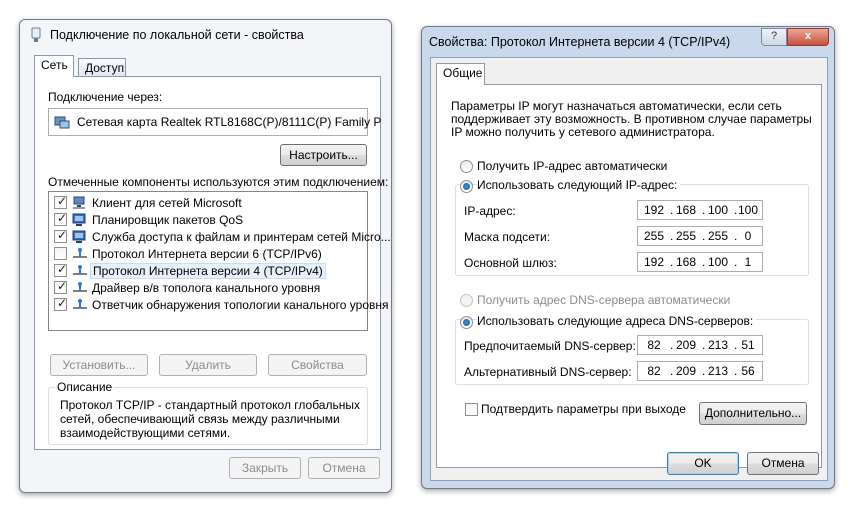 This screenshot has height=520, width=858. I want to click on properties-button: Свойства, so click(317, 365).